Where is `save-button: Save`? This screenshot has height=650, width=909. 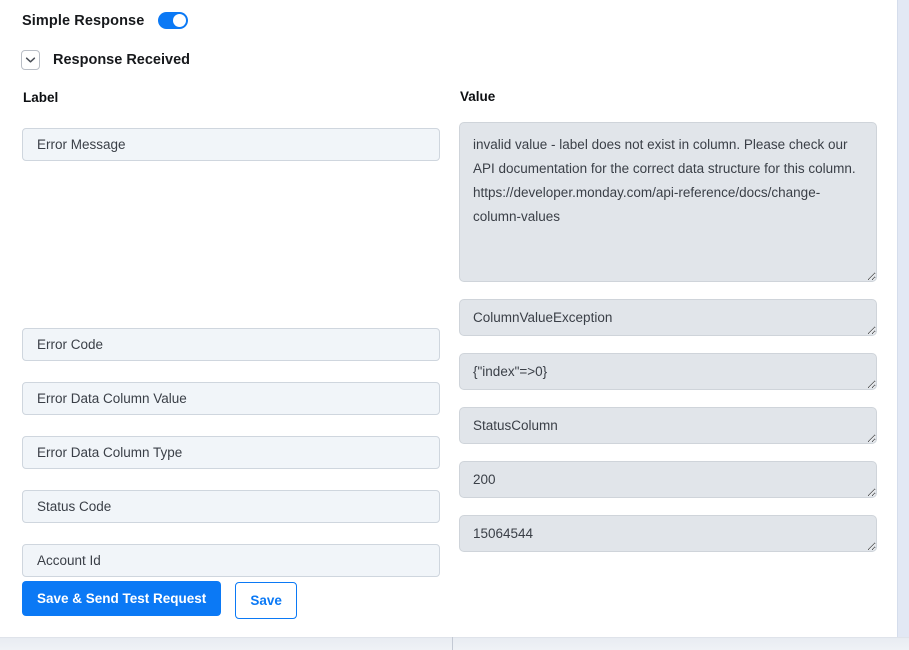
save-button: Save is located at coordinates (266, 600).